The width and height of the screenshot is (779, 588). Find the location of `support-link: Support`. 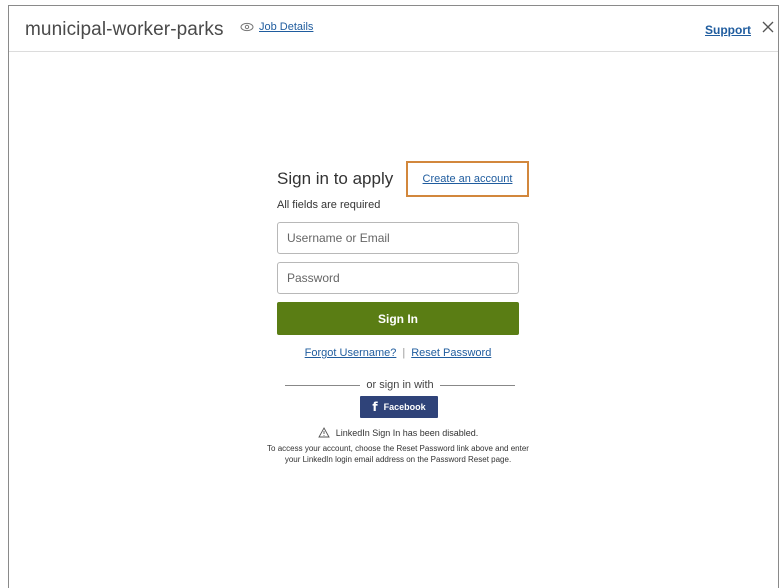

support-link: Support is located at coordinates (728, 30).